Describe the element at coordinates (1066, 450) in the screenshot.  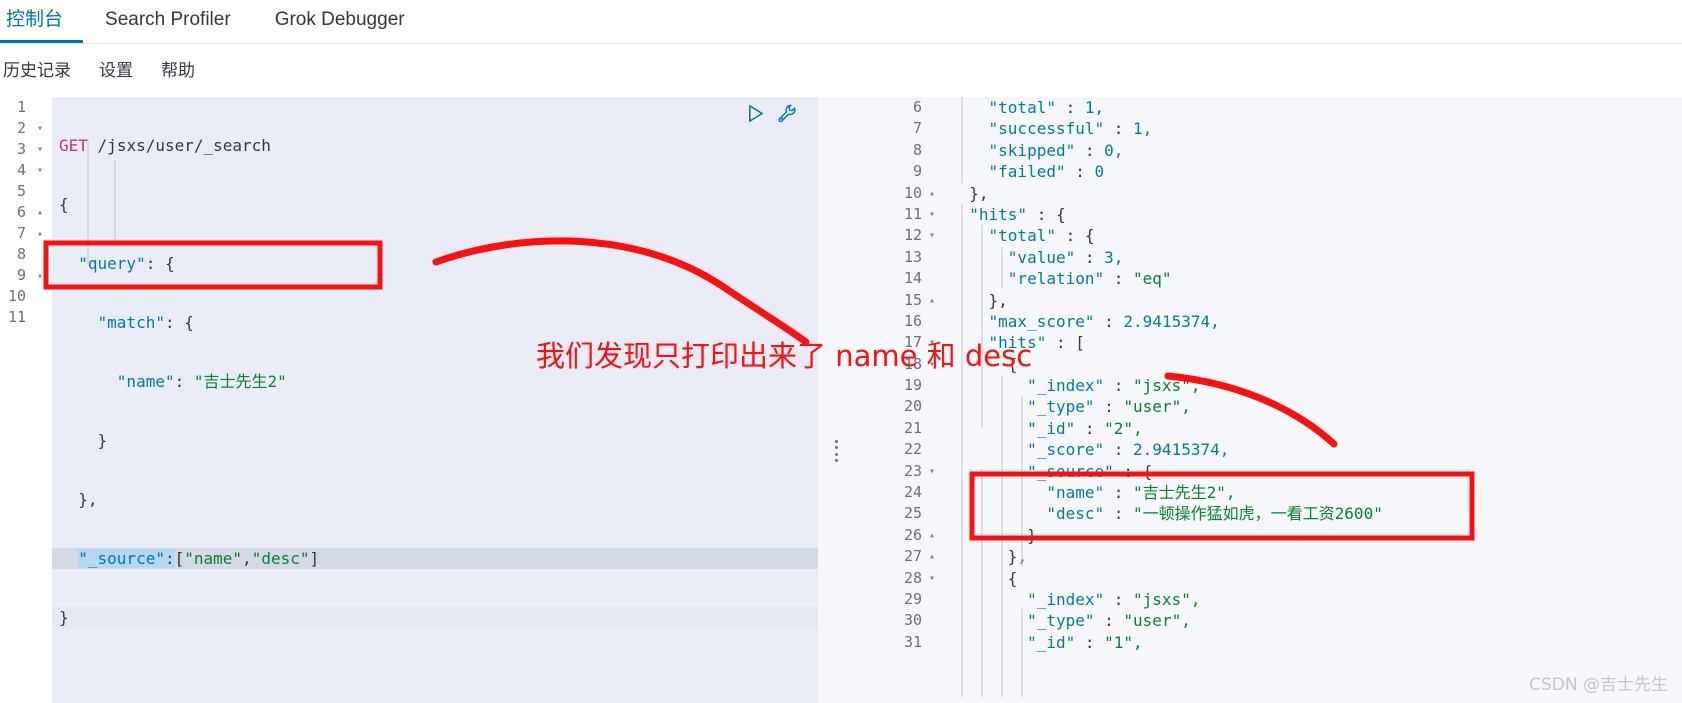
I see `json-key: "_score"` at that location.